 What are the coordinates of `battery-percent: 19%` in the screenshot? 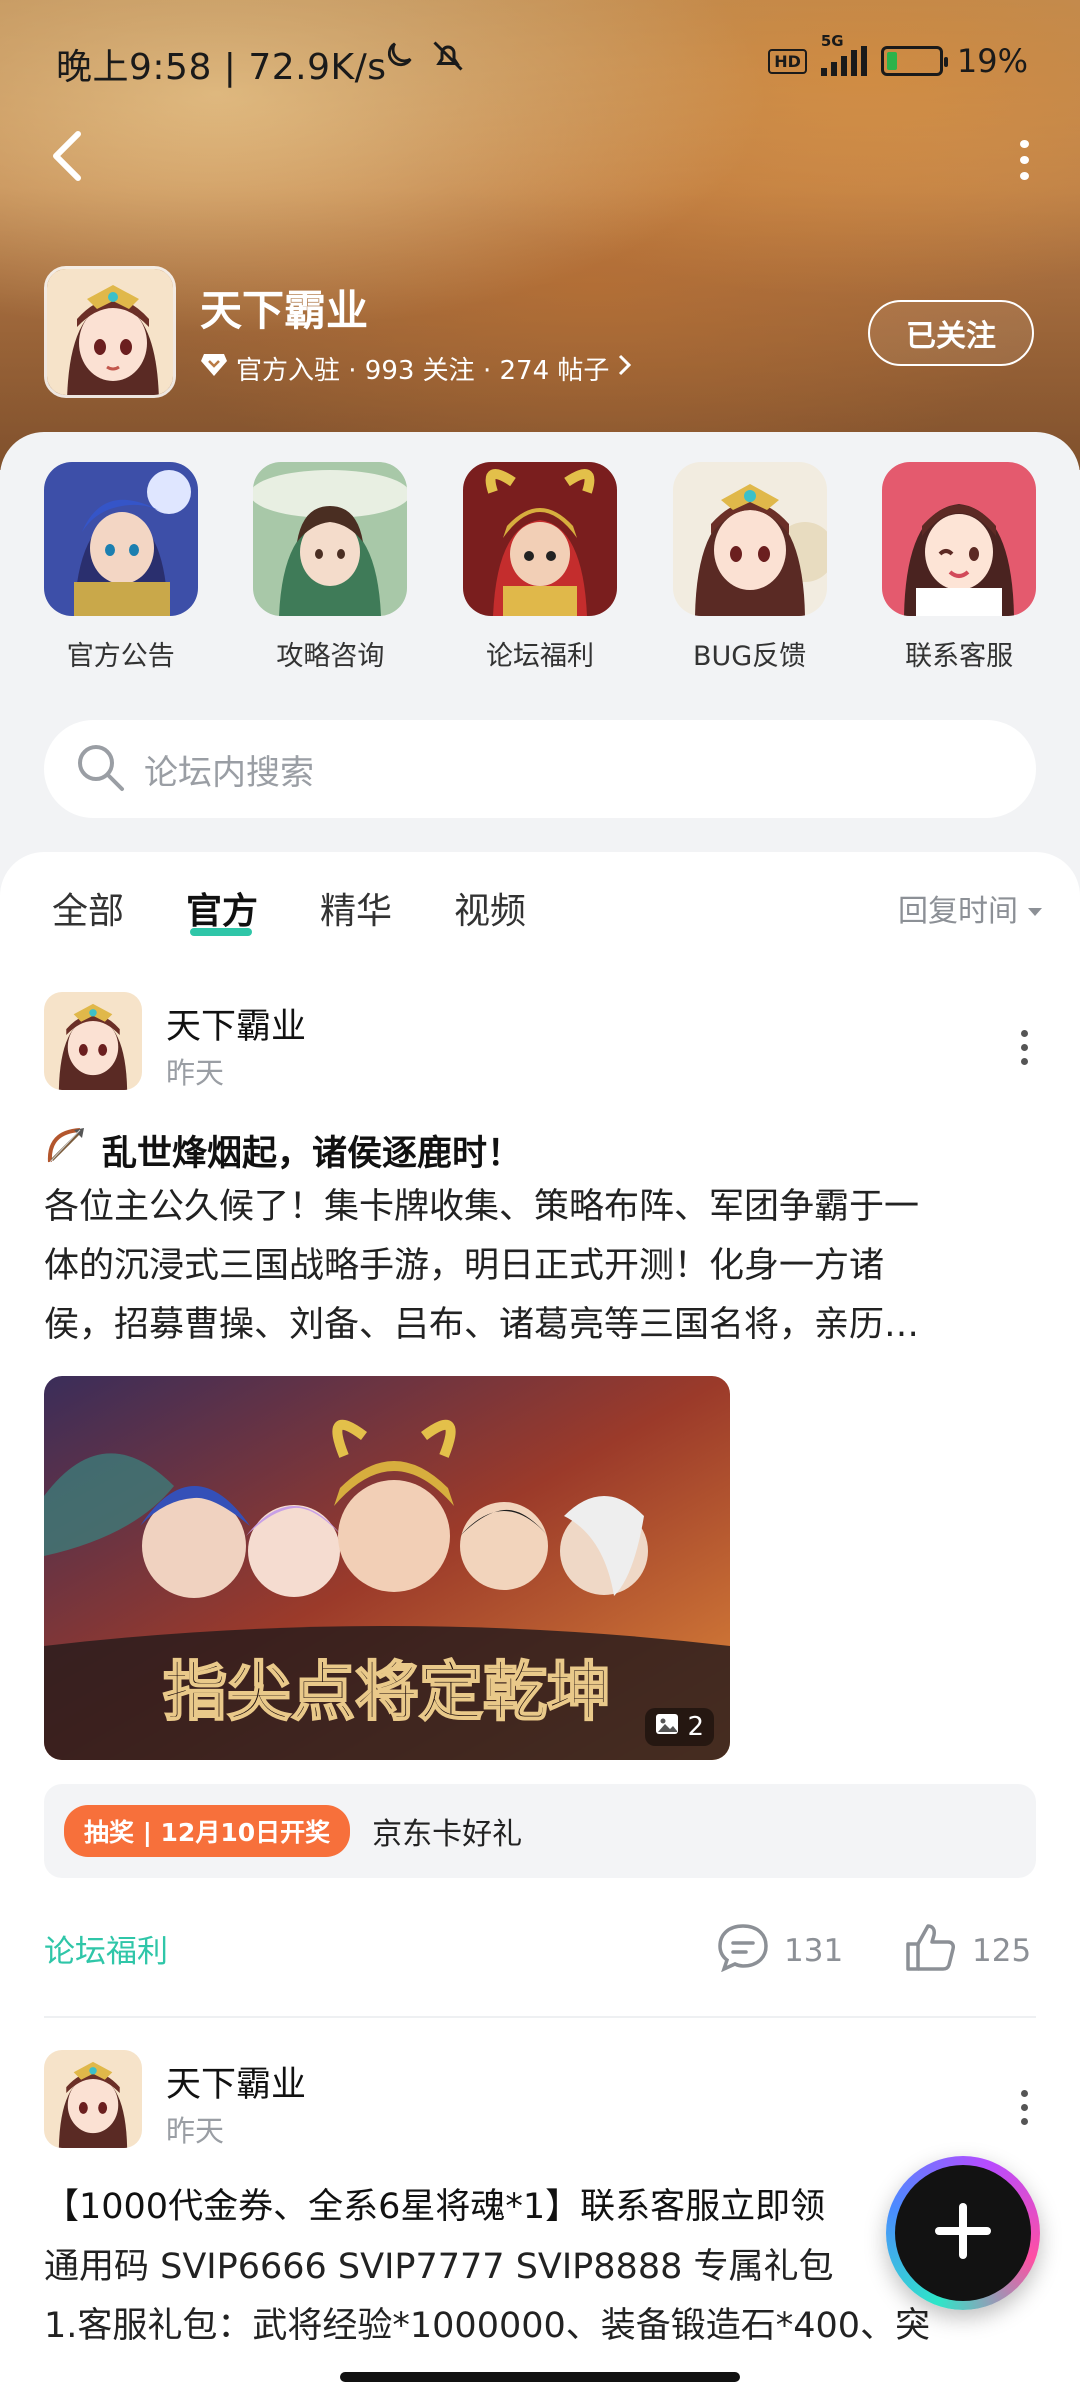 It's located at (992, 61).